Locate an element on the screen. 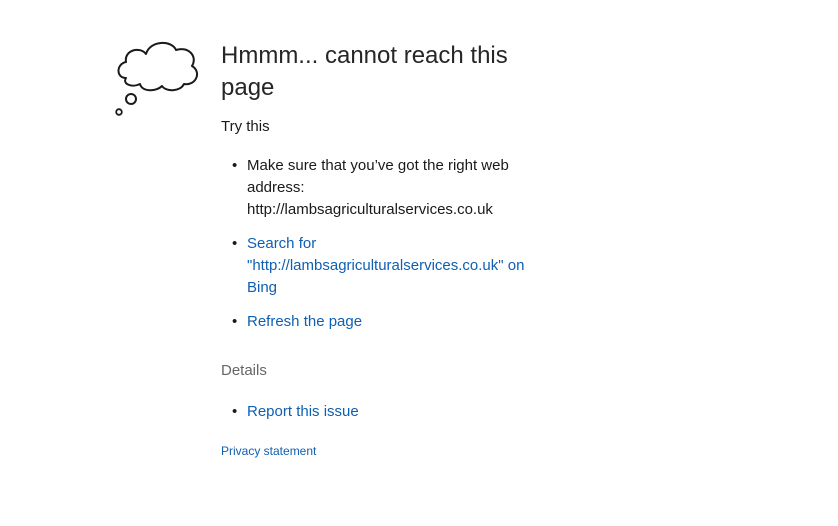  suggestion-refresh: • Refresh the page is located at coordinates (379, 322).